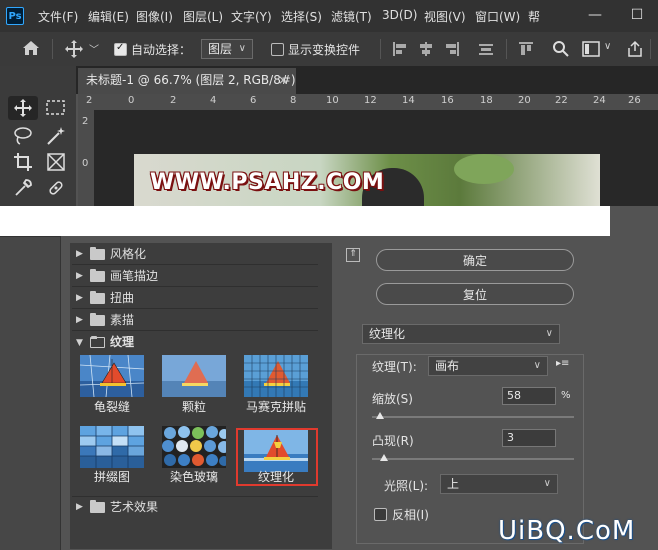 The image size is (658, 550). I want to click on dialog-top-band, so click(305, 221).